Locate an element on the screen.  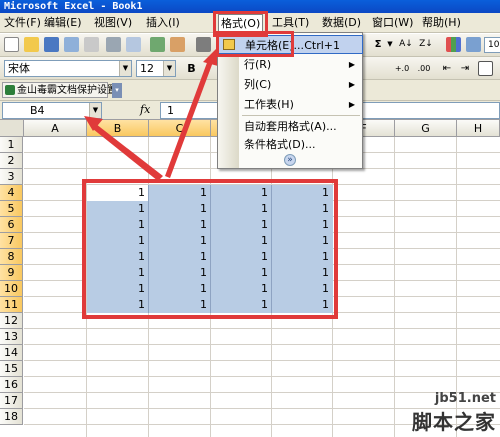
italic-button: I is located at coordinates (209, 68).